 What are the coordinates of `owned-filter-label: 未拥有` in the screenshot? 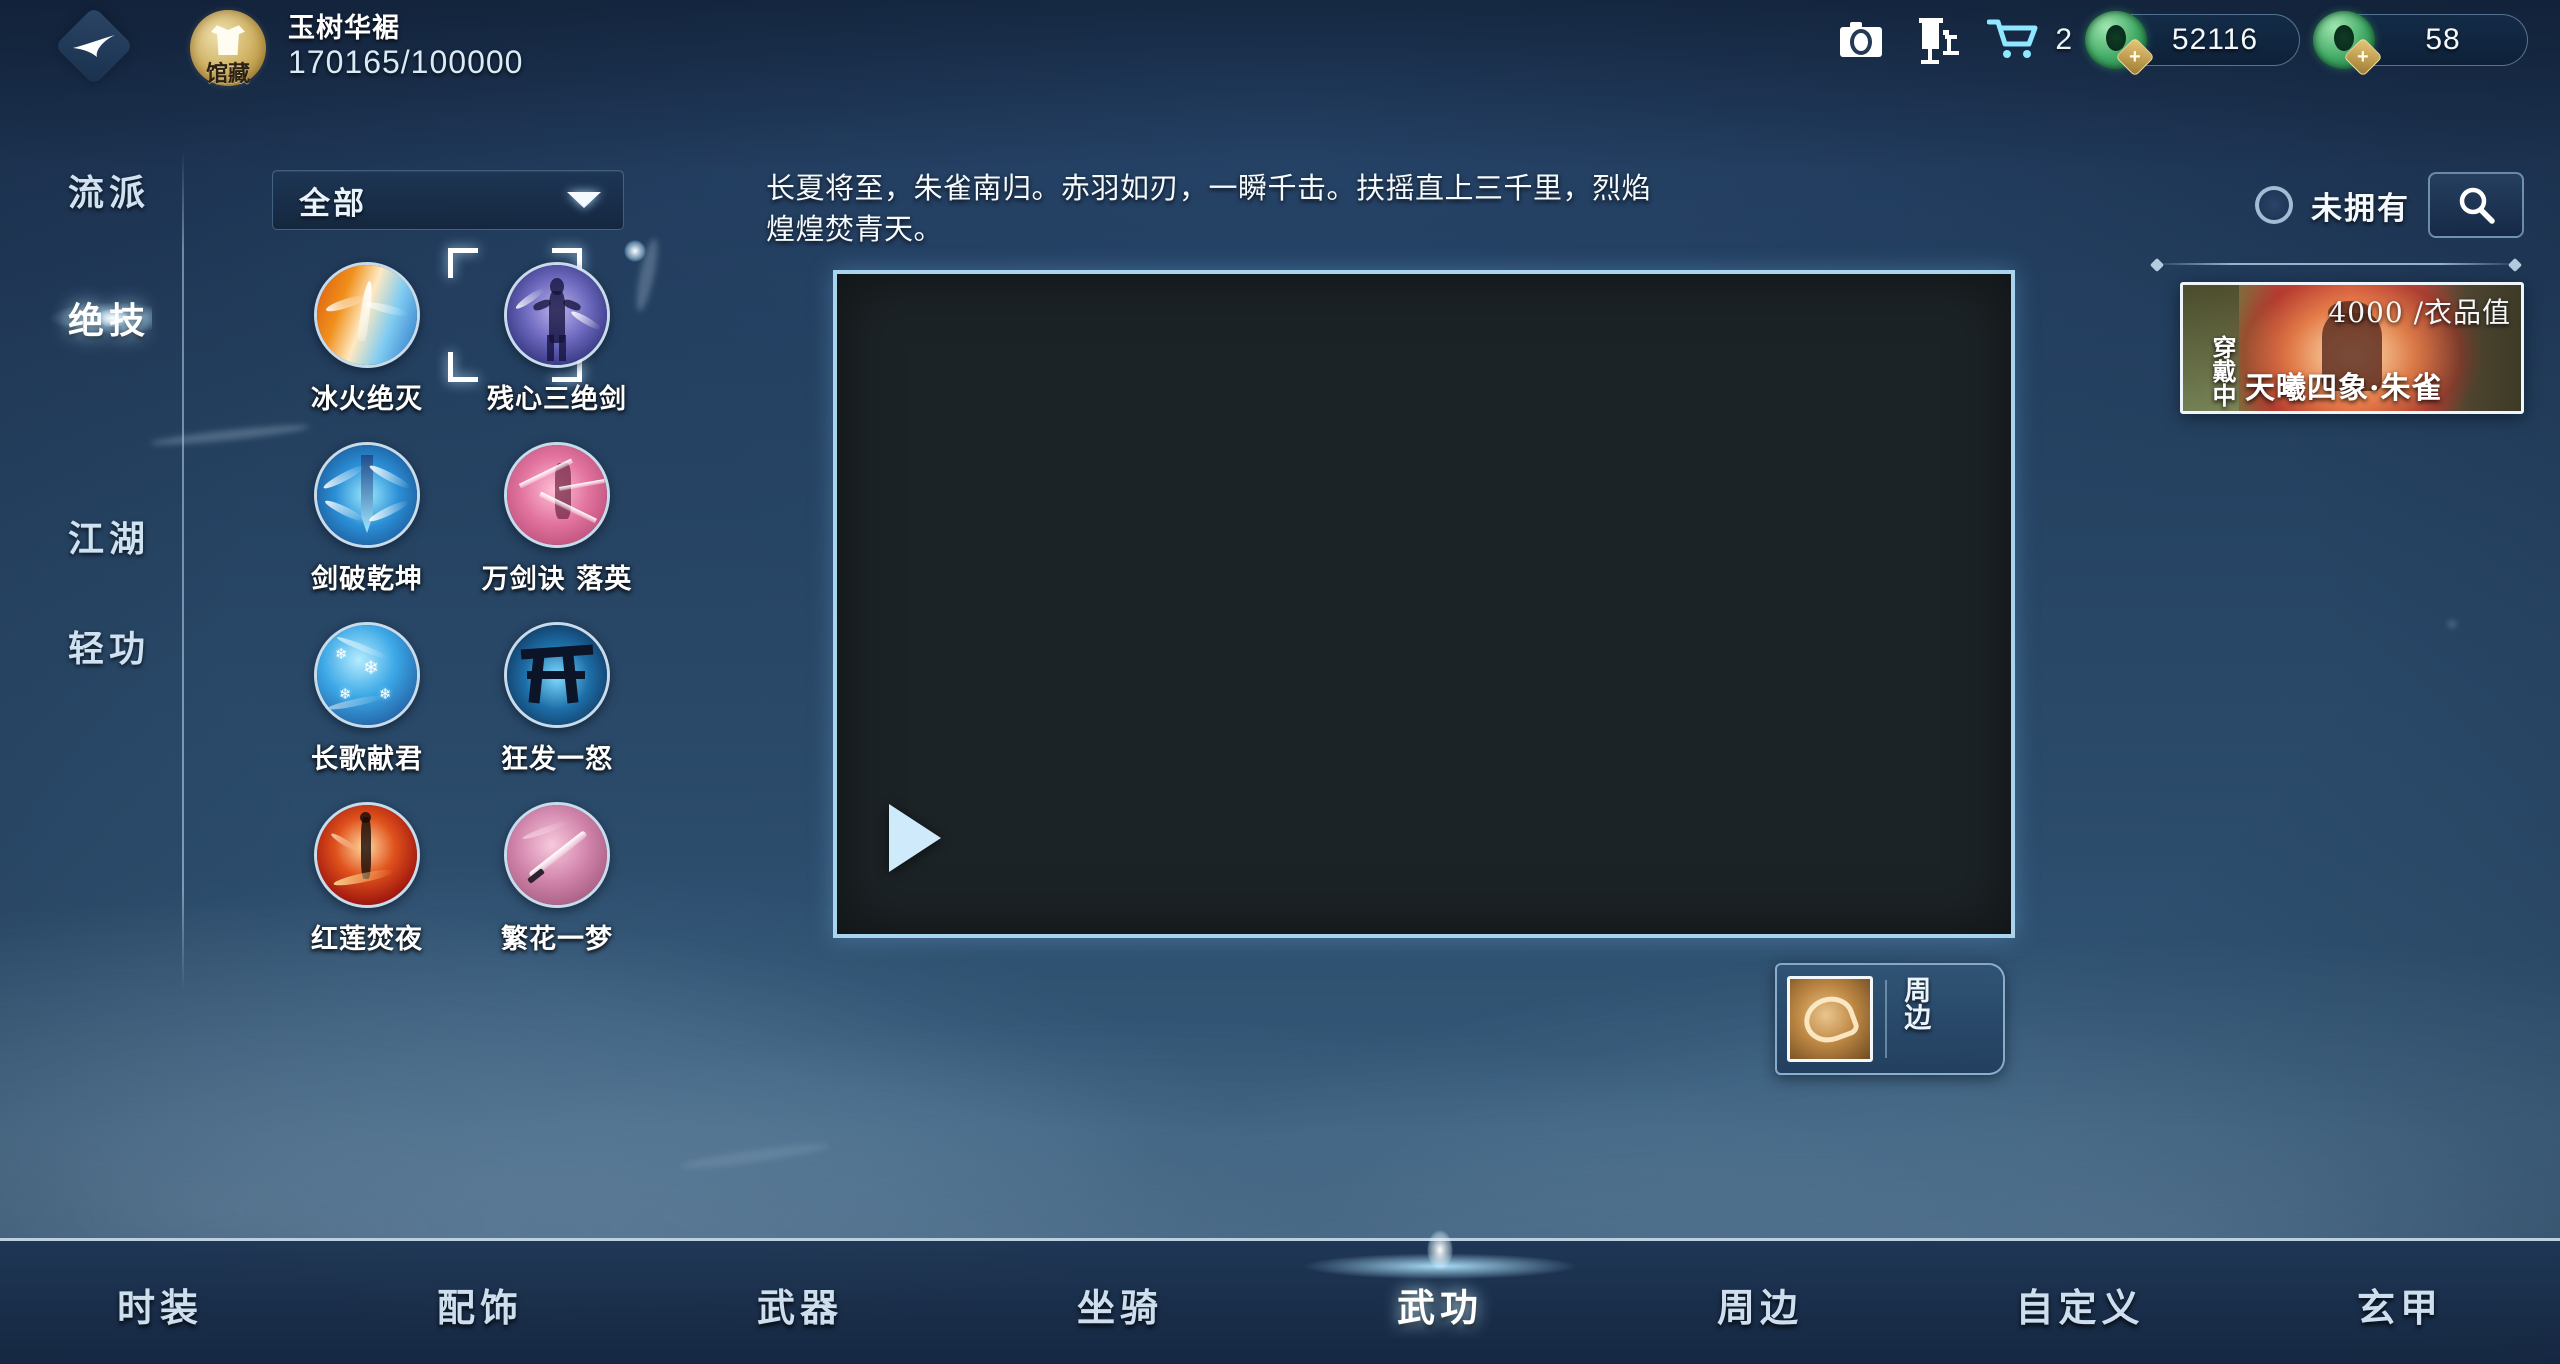 It's located at (2360, 208).